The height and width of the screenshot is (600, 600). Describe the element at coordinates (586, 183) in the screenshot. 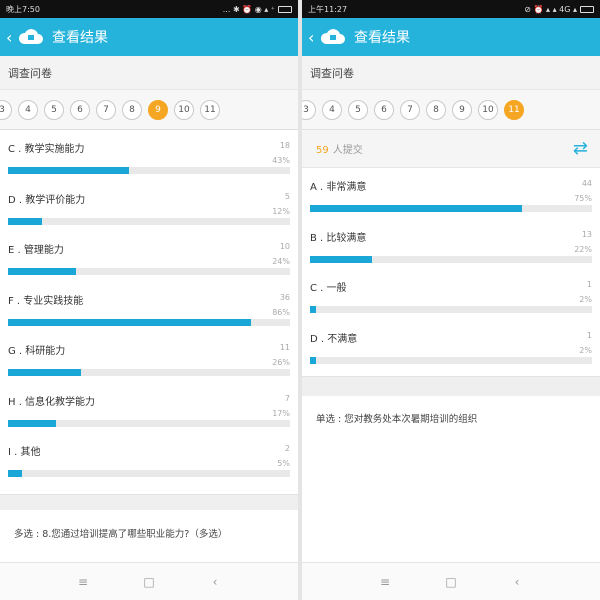

I see `option-count: 44` at that location.